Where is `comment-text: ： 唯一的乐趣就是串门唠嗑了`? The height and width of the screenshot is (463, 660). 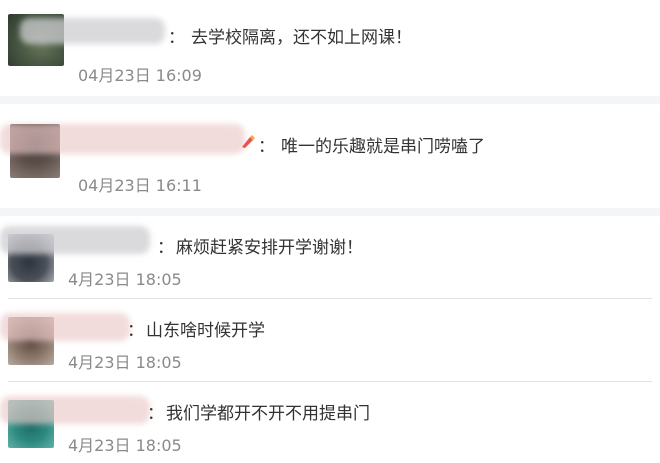 comment-text: ： 唯一的乐趣就是串门唠嗑了 is located at coordinates (371, 144).